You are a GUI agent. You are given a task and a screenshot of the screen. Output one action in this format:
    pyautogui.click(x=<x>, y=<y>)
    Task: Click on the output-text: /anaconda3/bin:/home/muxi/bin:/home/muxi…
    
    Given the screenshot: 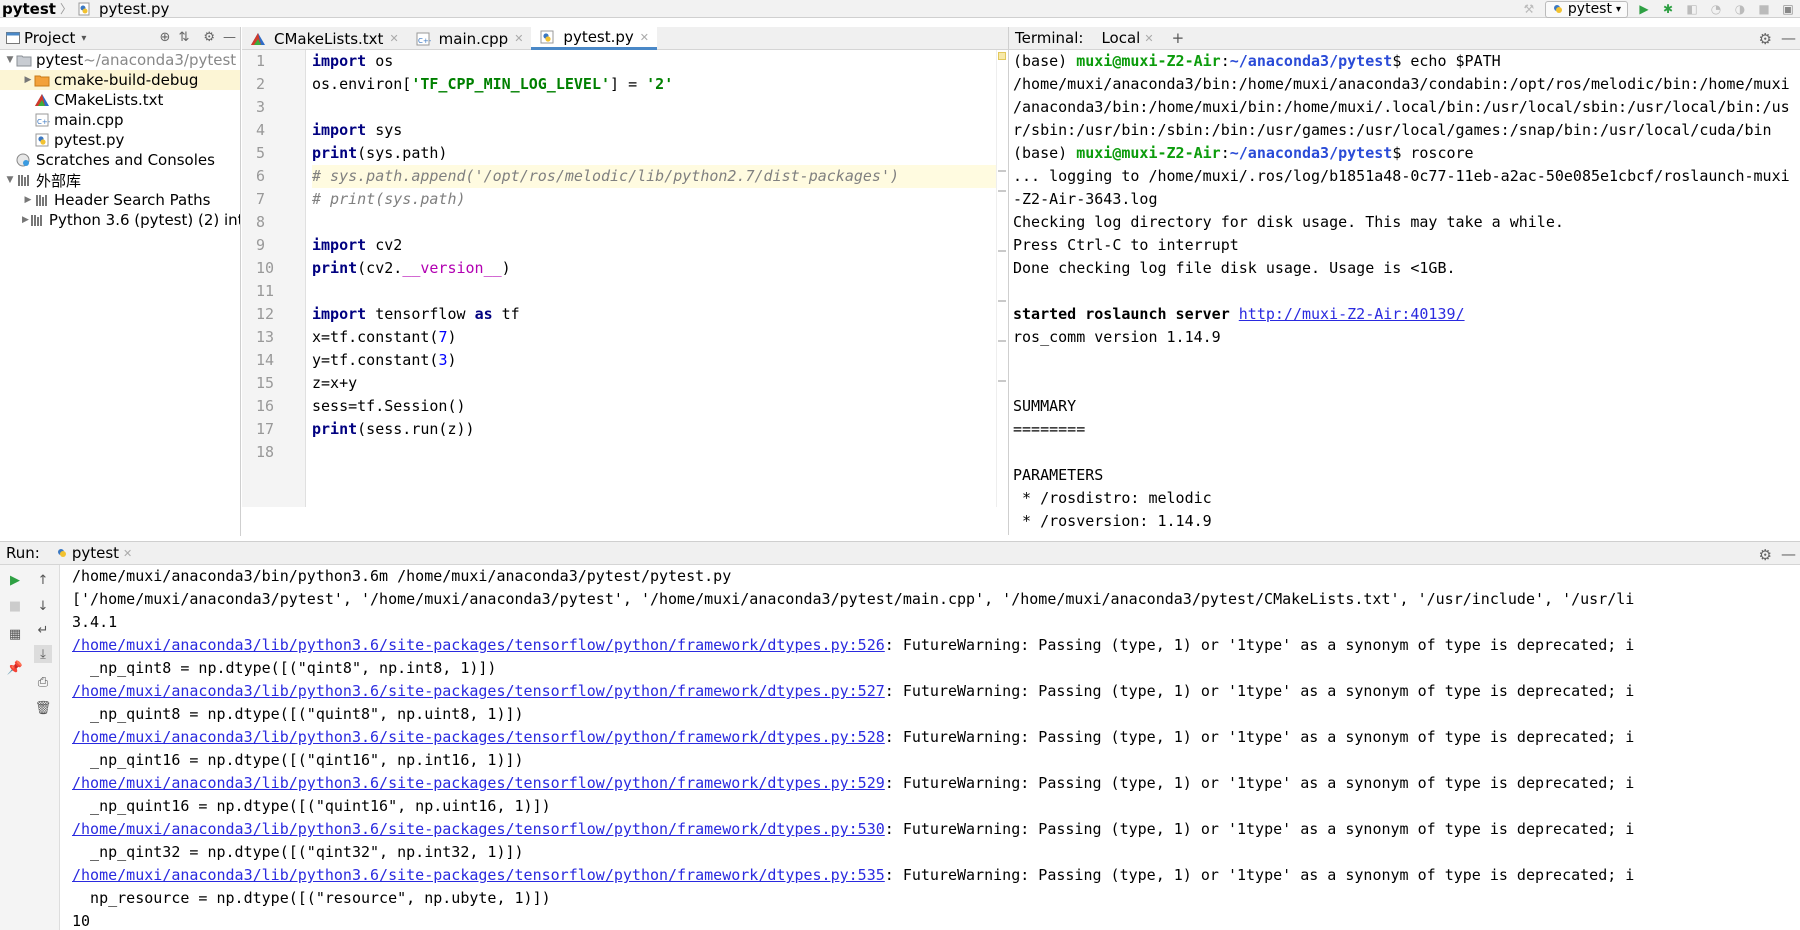 What is the action you would take?
    pyautogui.click(x=1401, y=107)
    